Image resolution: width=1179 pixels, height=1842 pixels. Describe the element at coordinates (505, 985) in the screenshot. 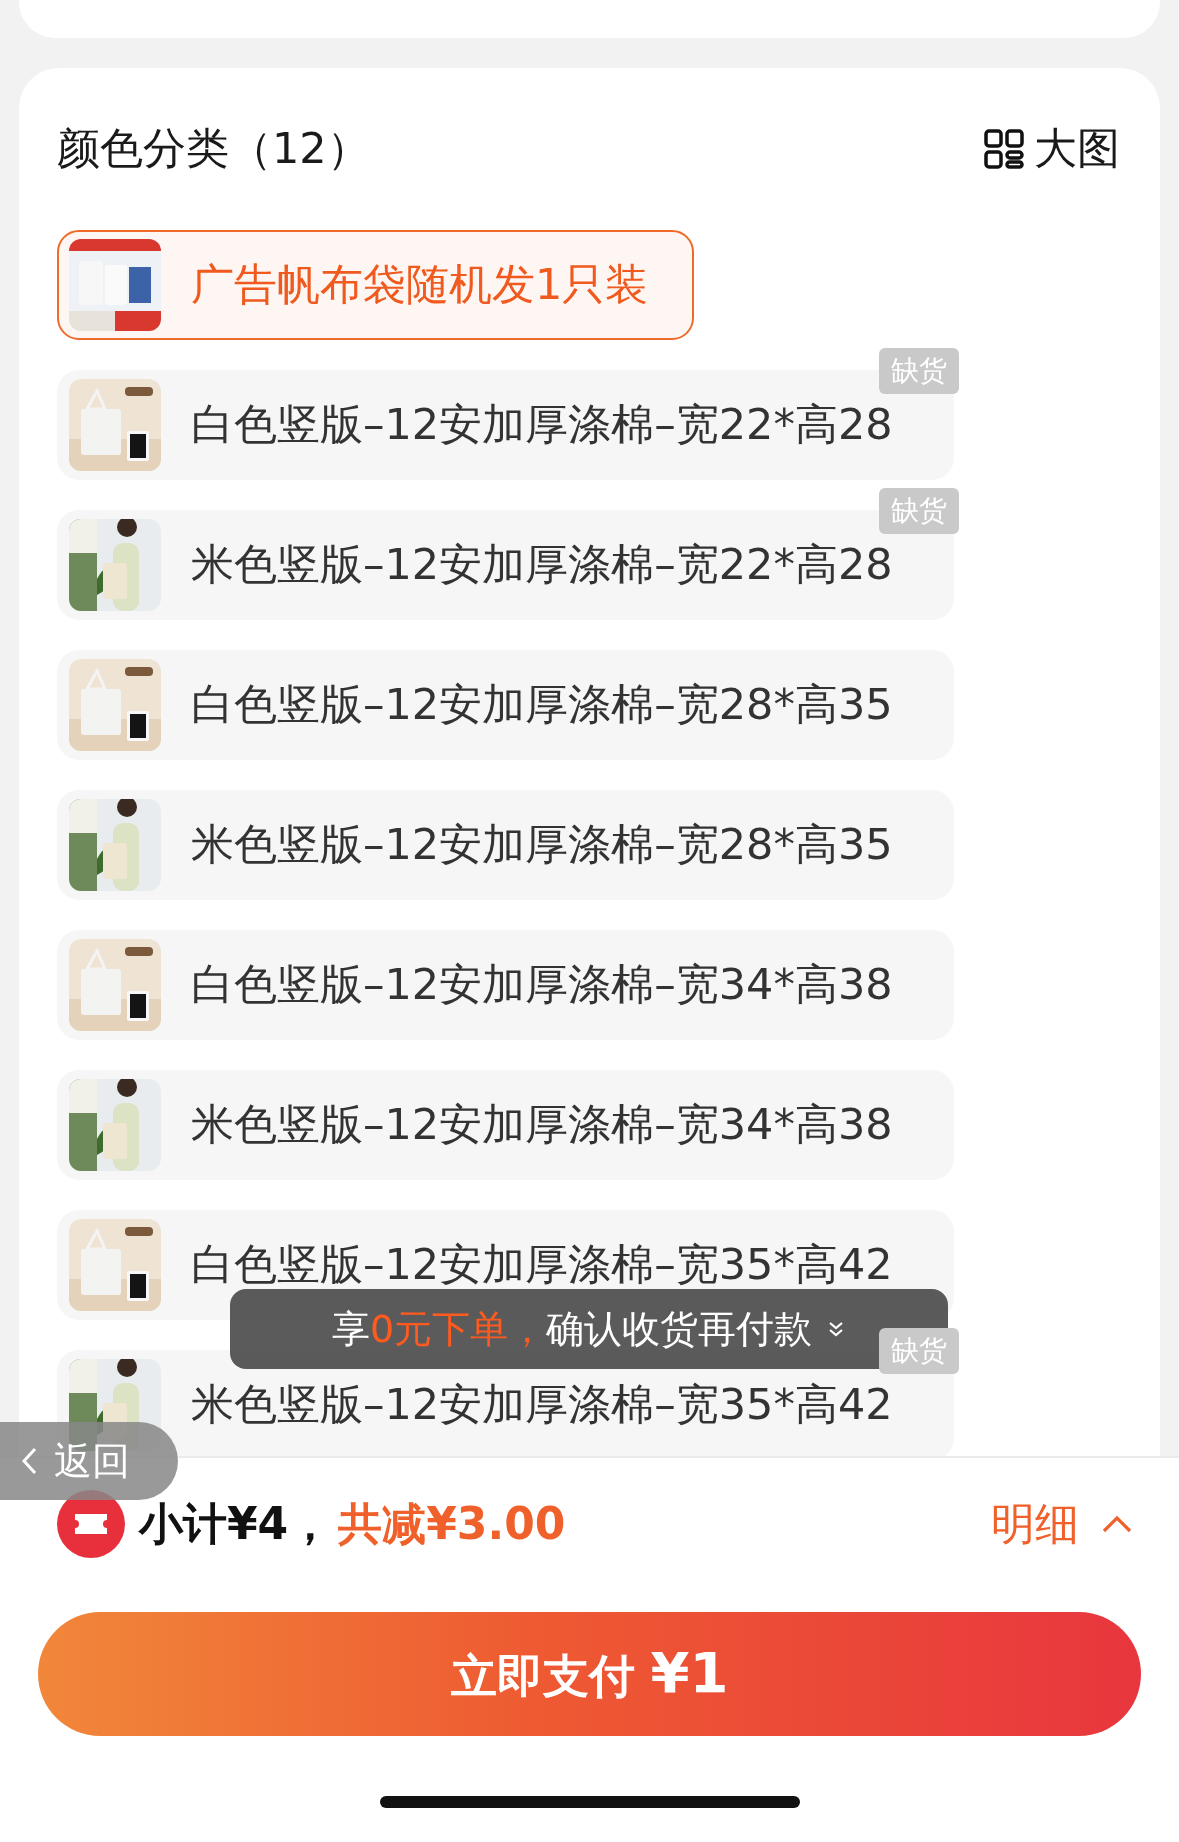

I see `option-chip: 白色竖版–12安加厚涤棉–宽34*高38` at that location.